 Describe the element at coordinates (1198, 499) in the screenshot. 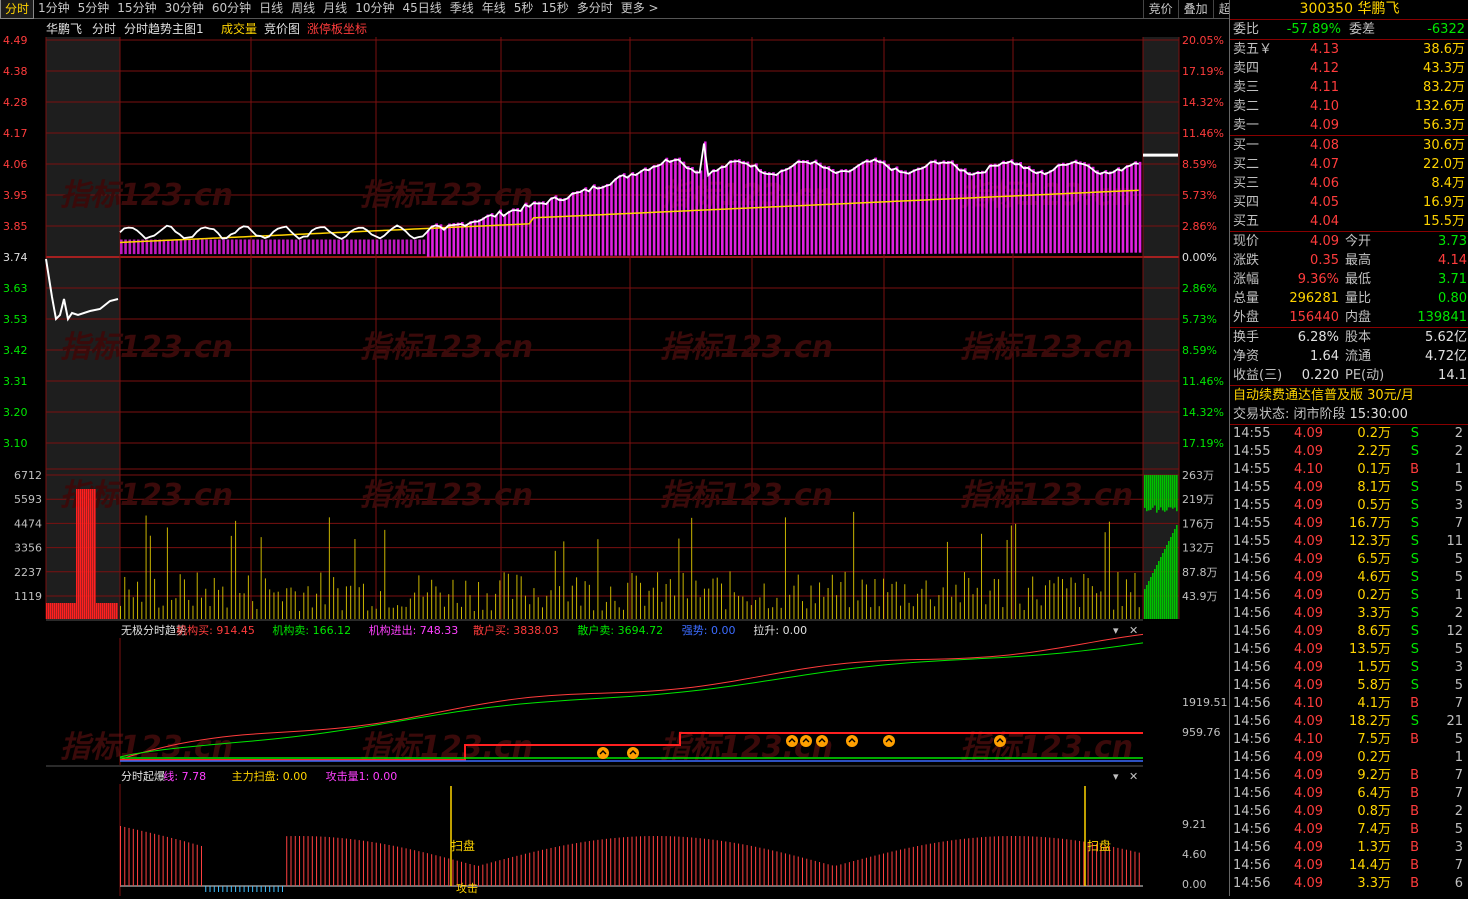

I see `vol-amount-label: 219万` at that location.